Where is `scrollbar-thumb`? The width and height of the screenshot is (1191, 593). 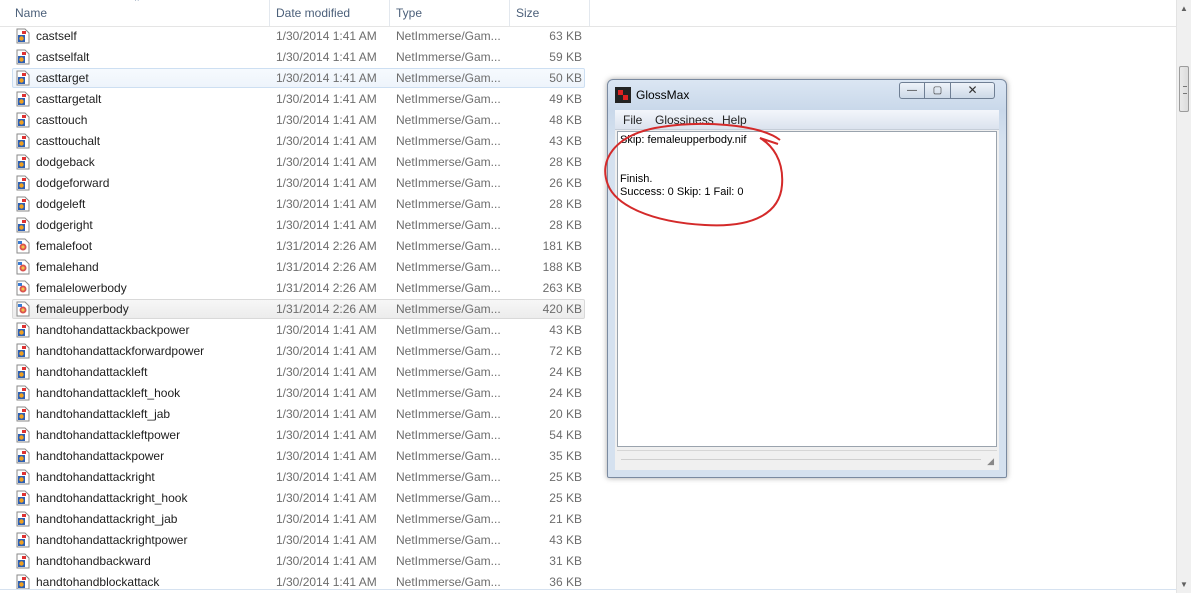 scrollbar-thumb is located at coordinates (1184, 89).